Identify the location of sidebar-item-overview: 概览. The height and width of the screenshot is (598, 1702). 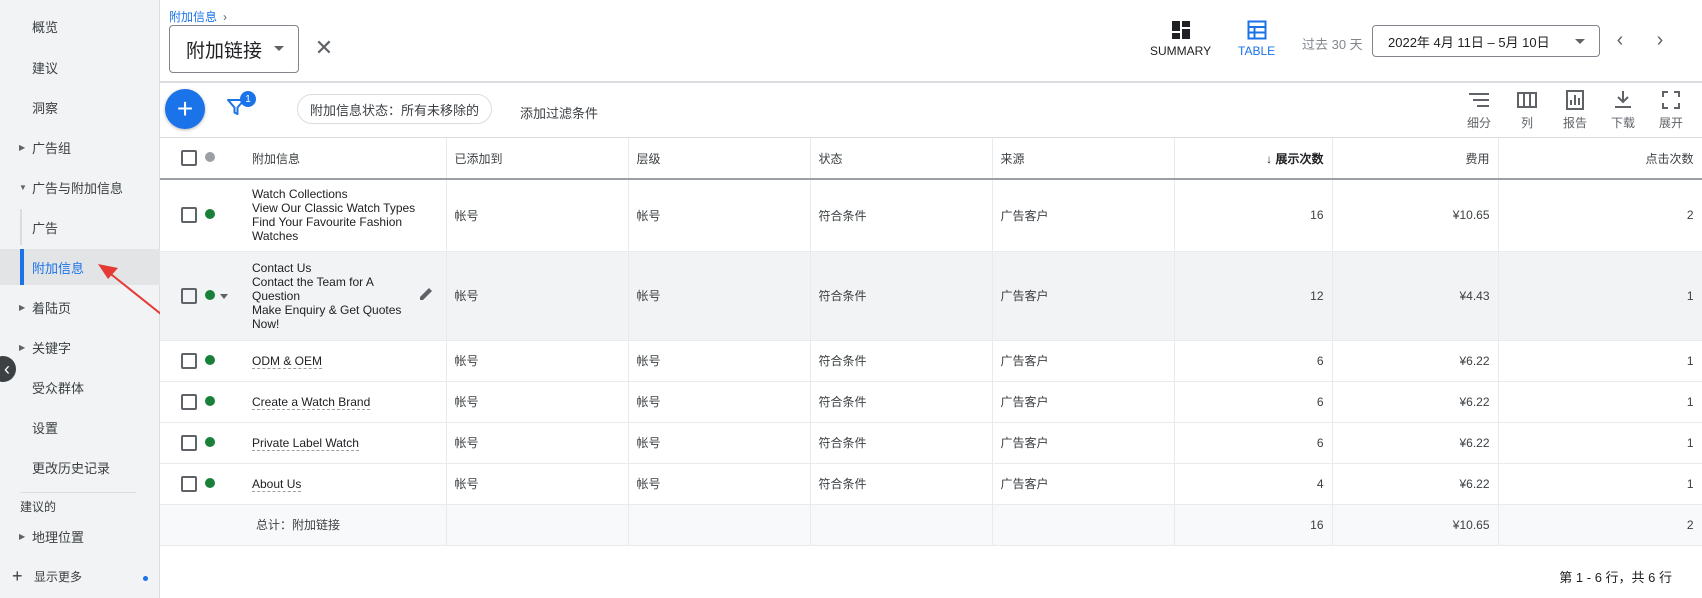
(80, 26).